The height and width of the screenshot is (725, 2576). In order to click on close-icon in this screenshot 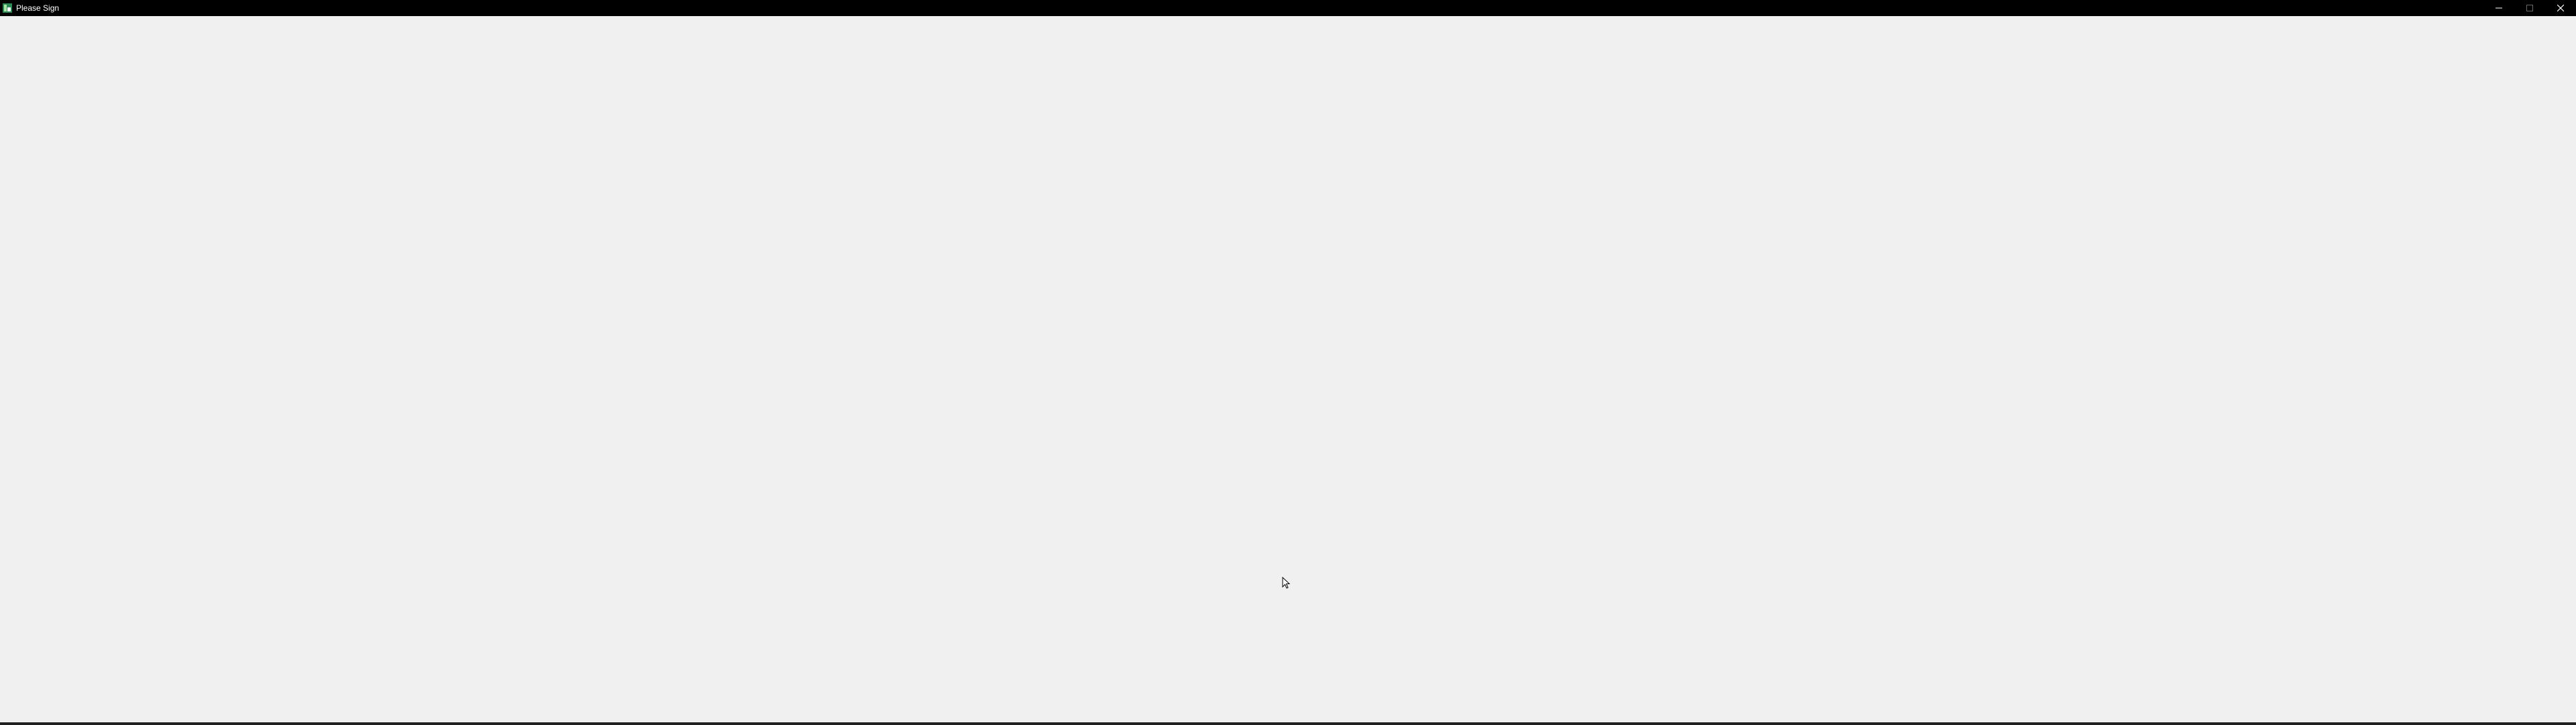, I will do `click(2560, 8)`.